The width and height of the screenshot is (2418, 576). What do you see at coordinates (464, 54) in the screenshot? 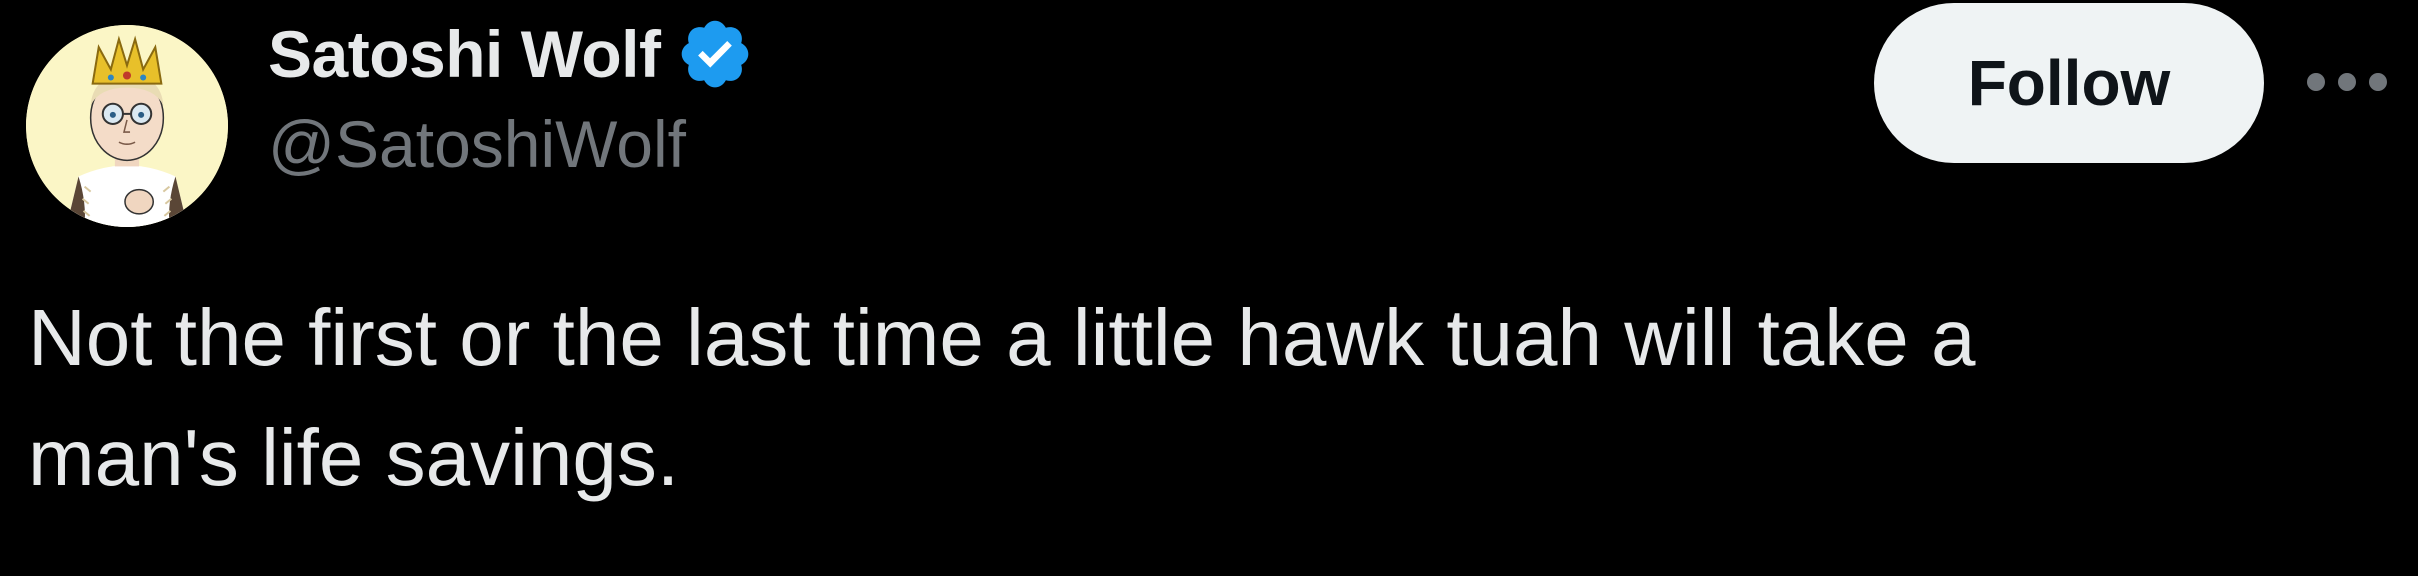
I see `author-display-name: Satoshi Wolf` at bounding box center [464, 54].